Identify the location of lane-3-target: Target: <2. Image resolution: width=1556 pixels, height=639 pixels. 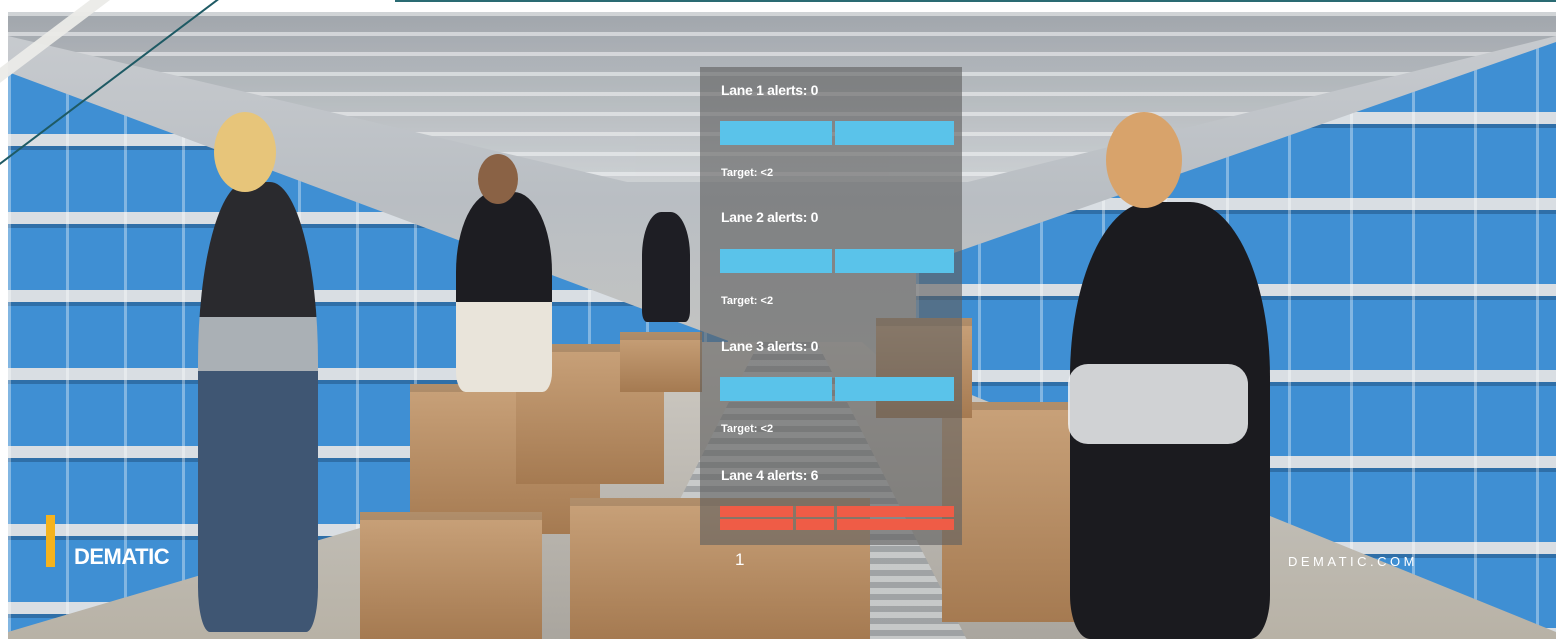
(747, 429).